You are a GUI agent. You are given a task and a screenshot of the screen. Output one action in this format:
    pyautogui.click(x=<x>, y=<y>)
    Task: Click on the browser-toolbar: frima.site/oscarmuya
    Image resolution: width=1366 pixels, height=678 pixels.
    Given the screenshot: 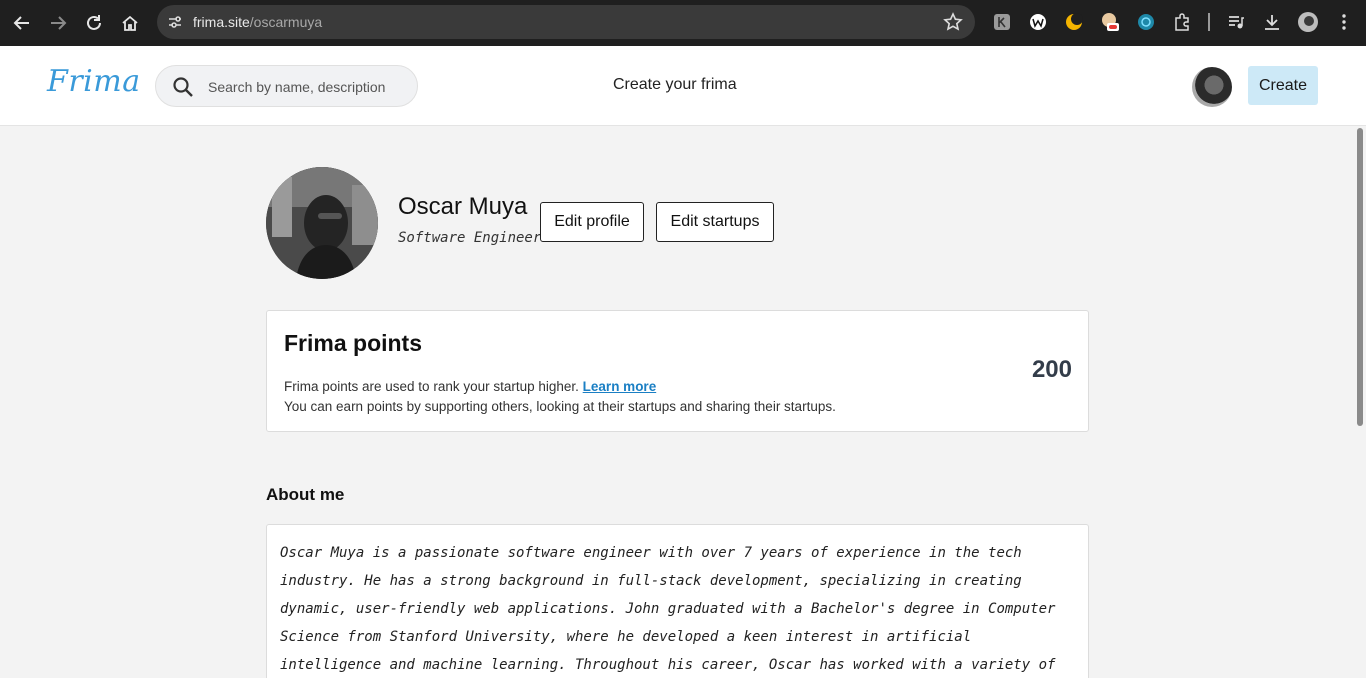 What is the action you would take?
    pyautogui.click(x=683, y=23)
    